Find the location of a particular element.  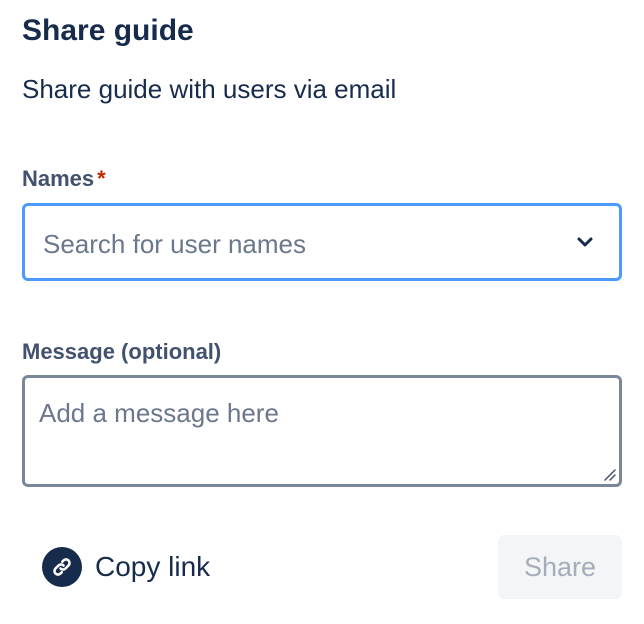

names-placeholder: Search for user names is located at coordinates (175, 244).